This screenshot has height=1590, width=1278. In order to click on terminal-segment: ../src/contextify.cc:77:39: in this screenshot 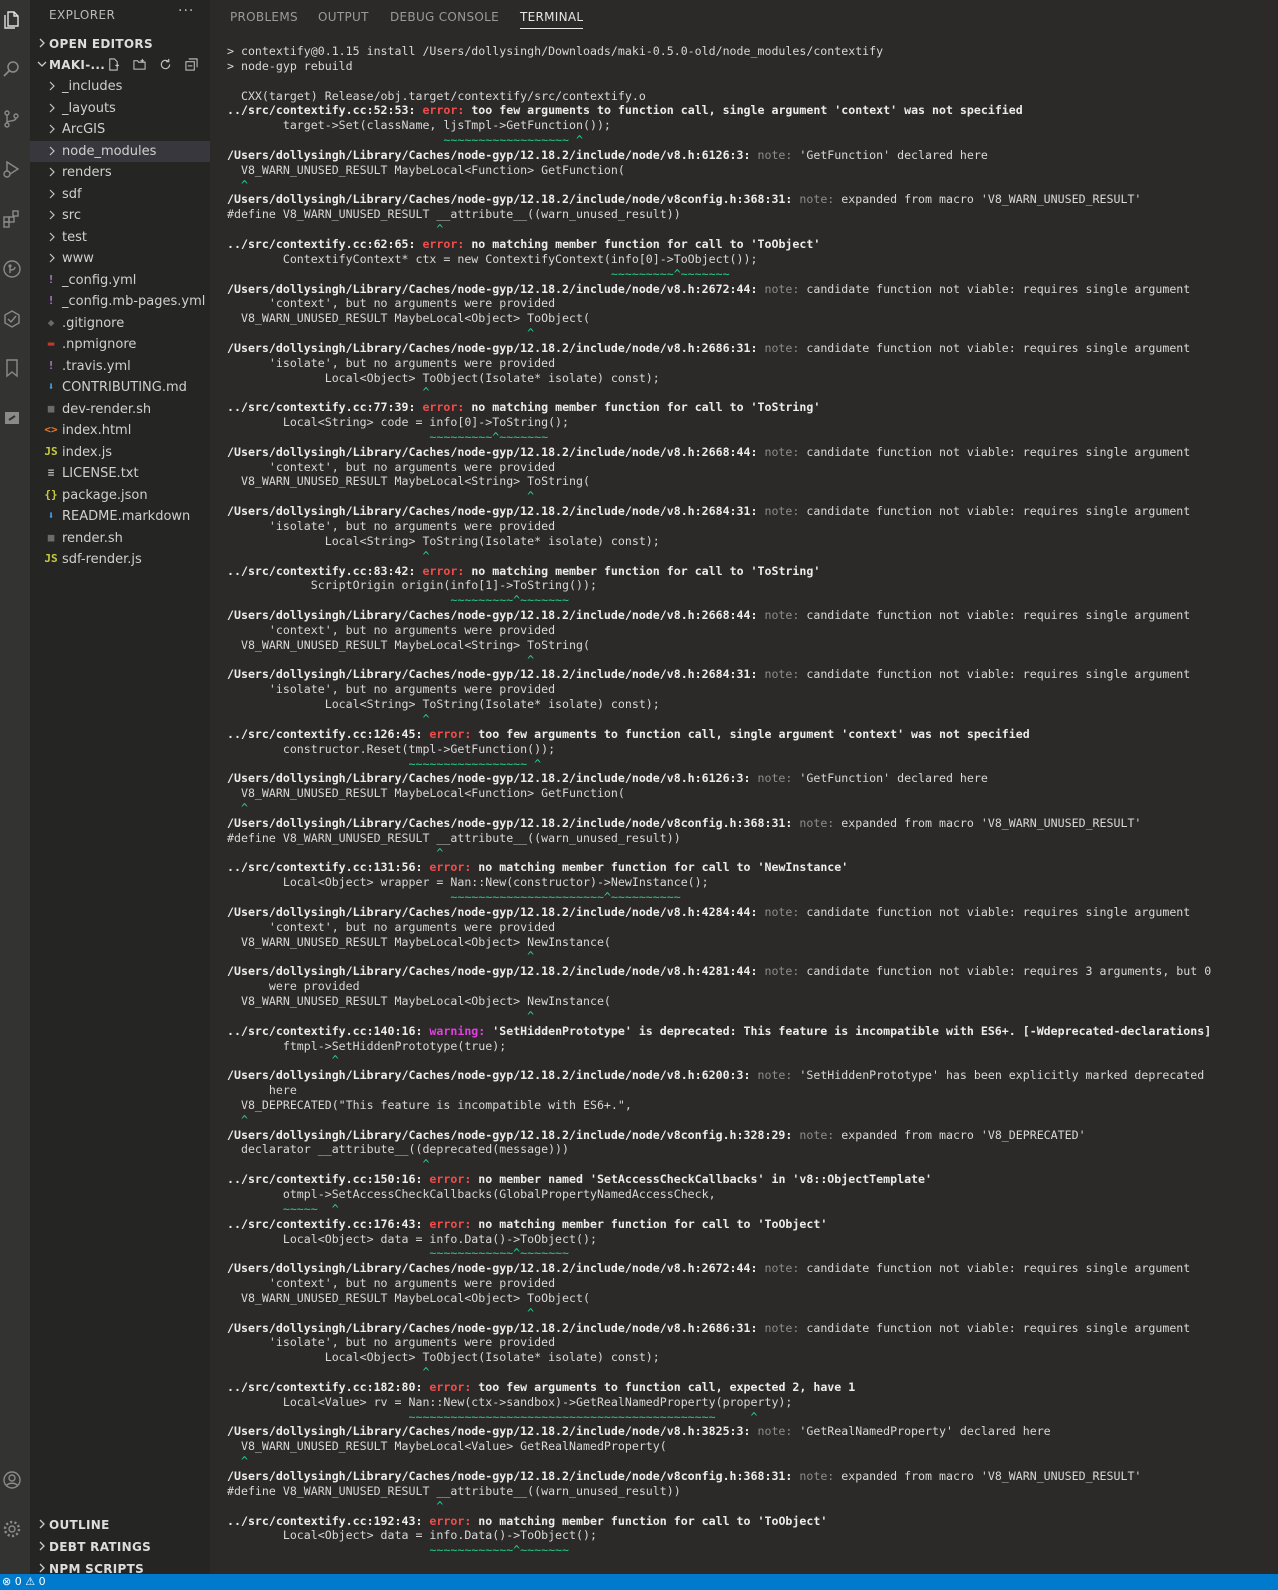, I will do `click(325, 407)`.